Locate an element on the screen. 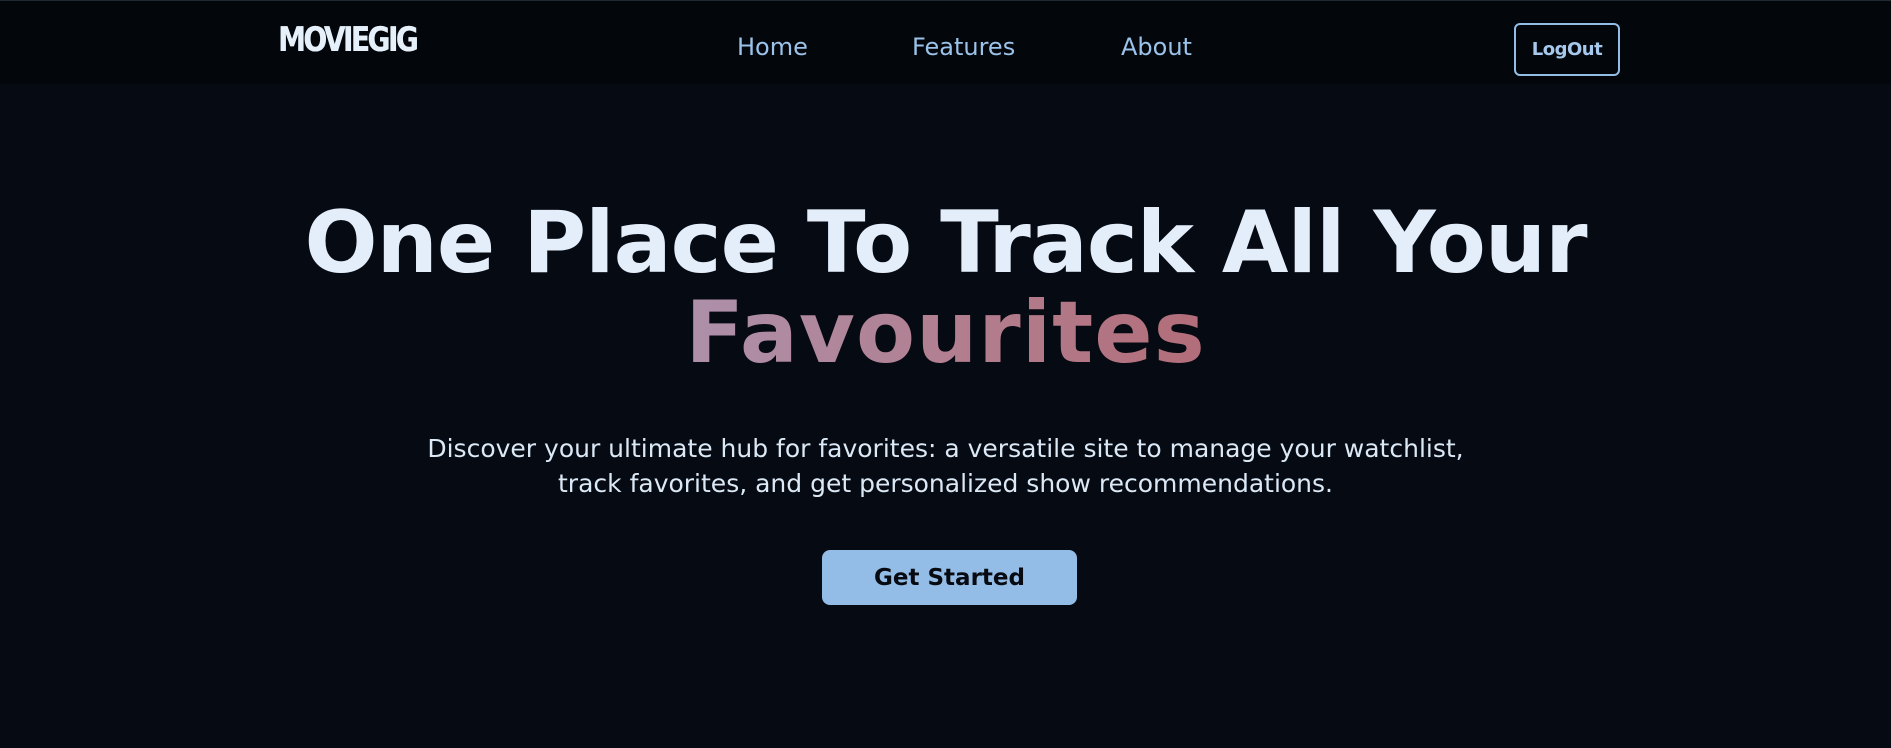  hero-title: One Place To Track All Your is located at coordinates (946, 243).